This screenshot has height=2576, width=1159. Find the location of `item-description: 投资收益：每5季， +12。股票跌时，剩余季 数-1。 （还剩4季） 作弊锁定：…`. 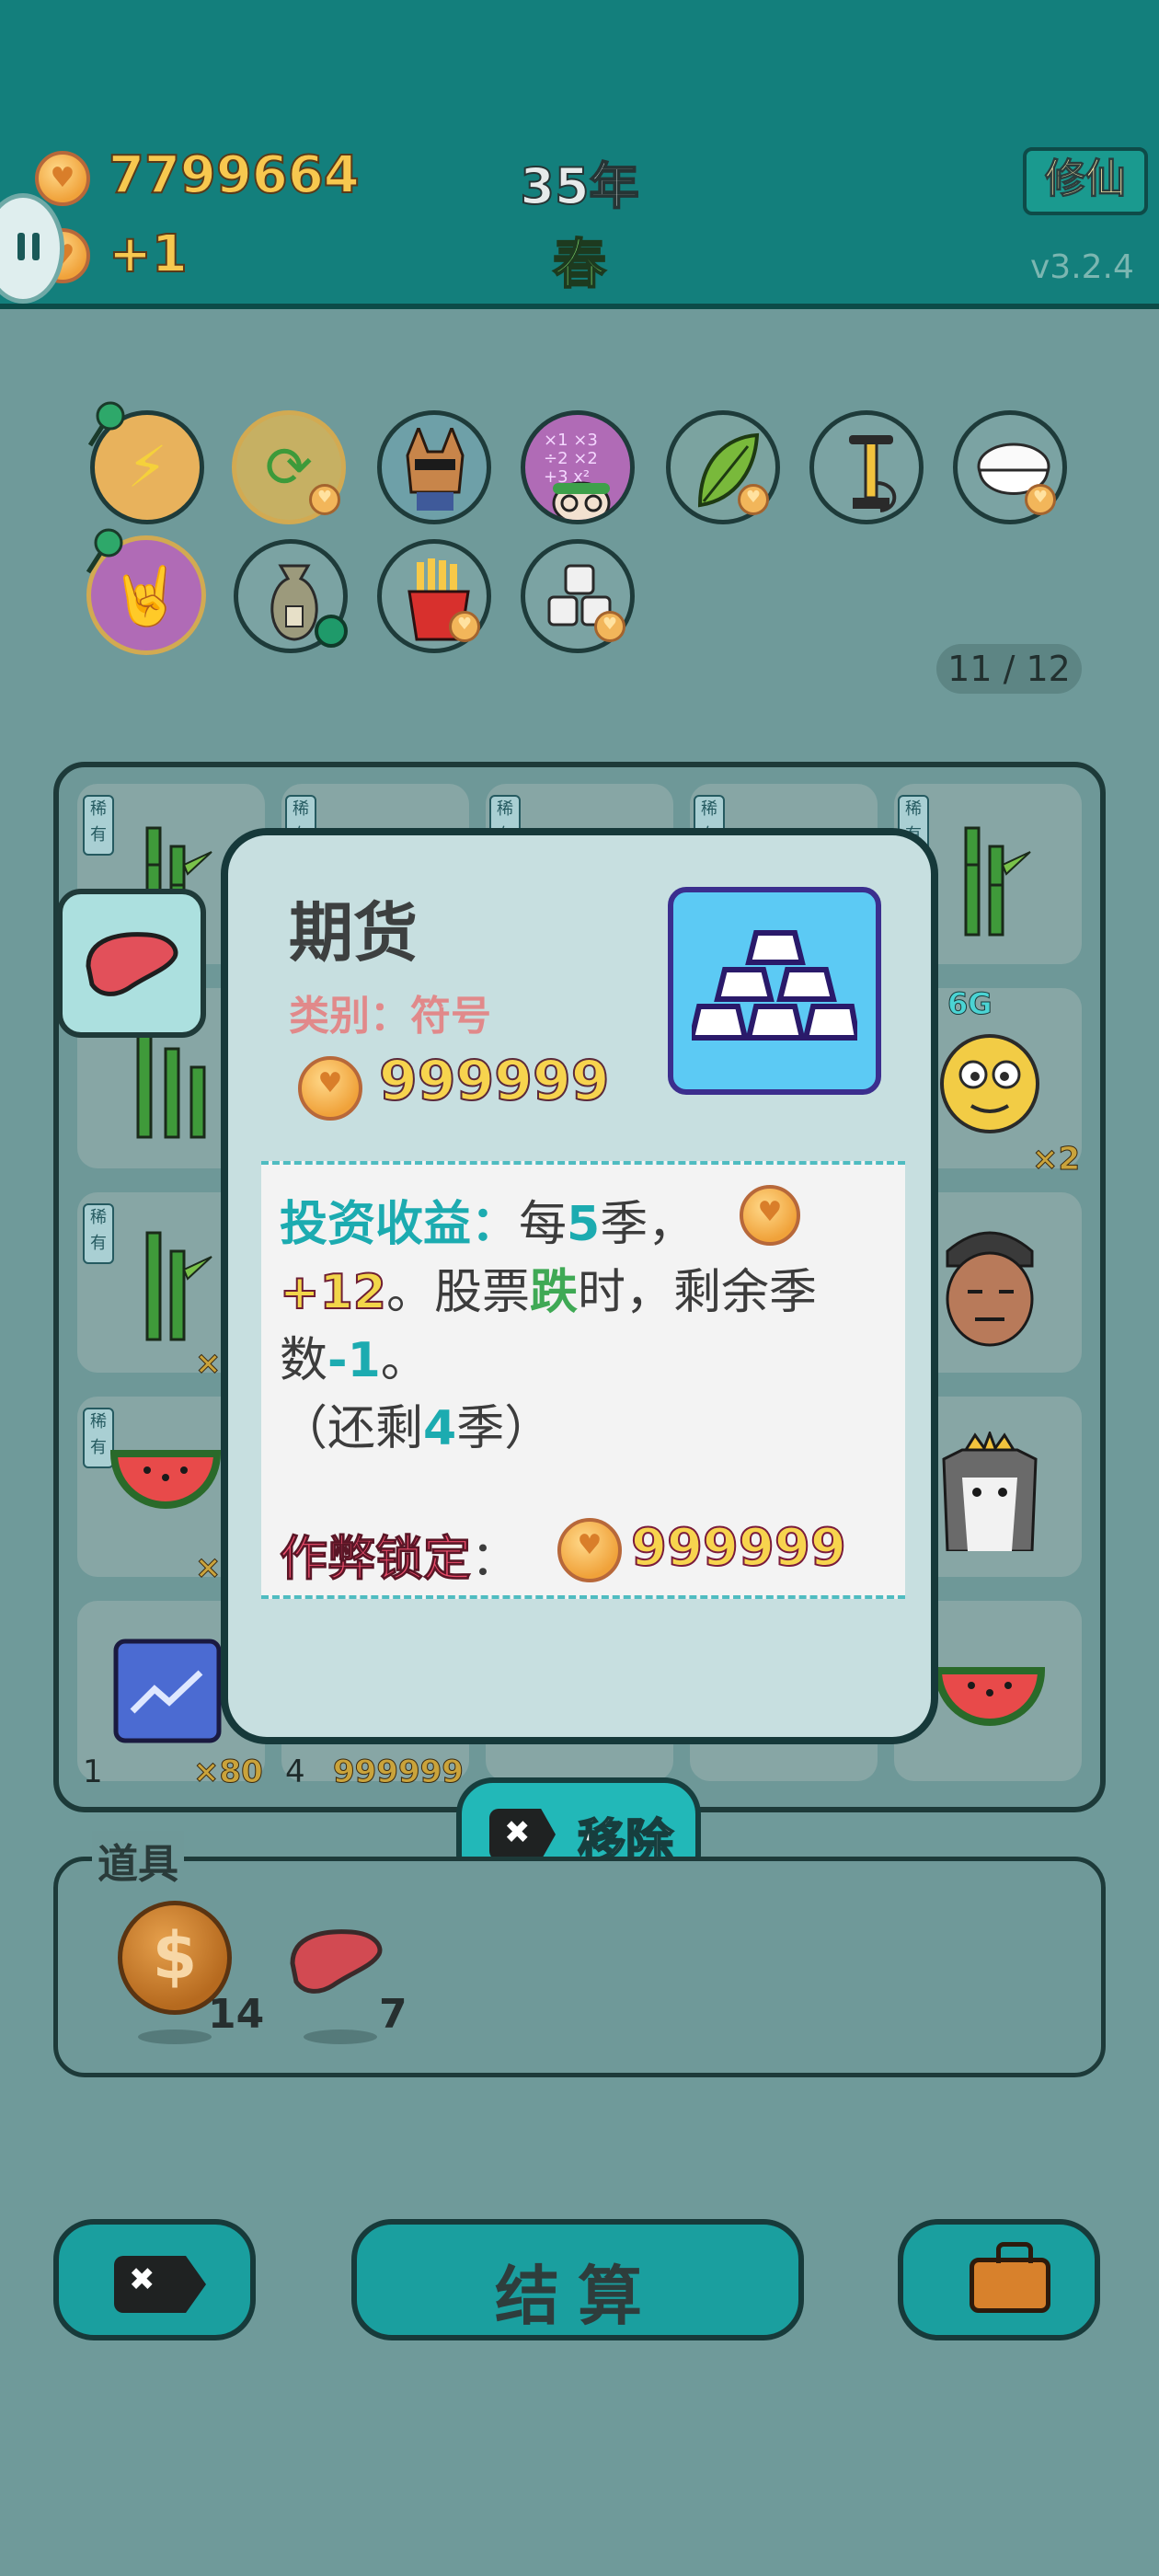

item-description: 投资收益：每5季， +12。股票跌时，剩余季 数-1。 （还剩4季） 作弊锁定：… is located at coordinates (583, 1380).